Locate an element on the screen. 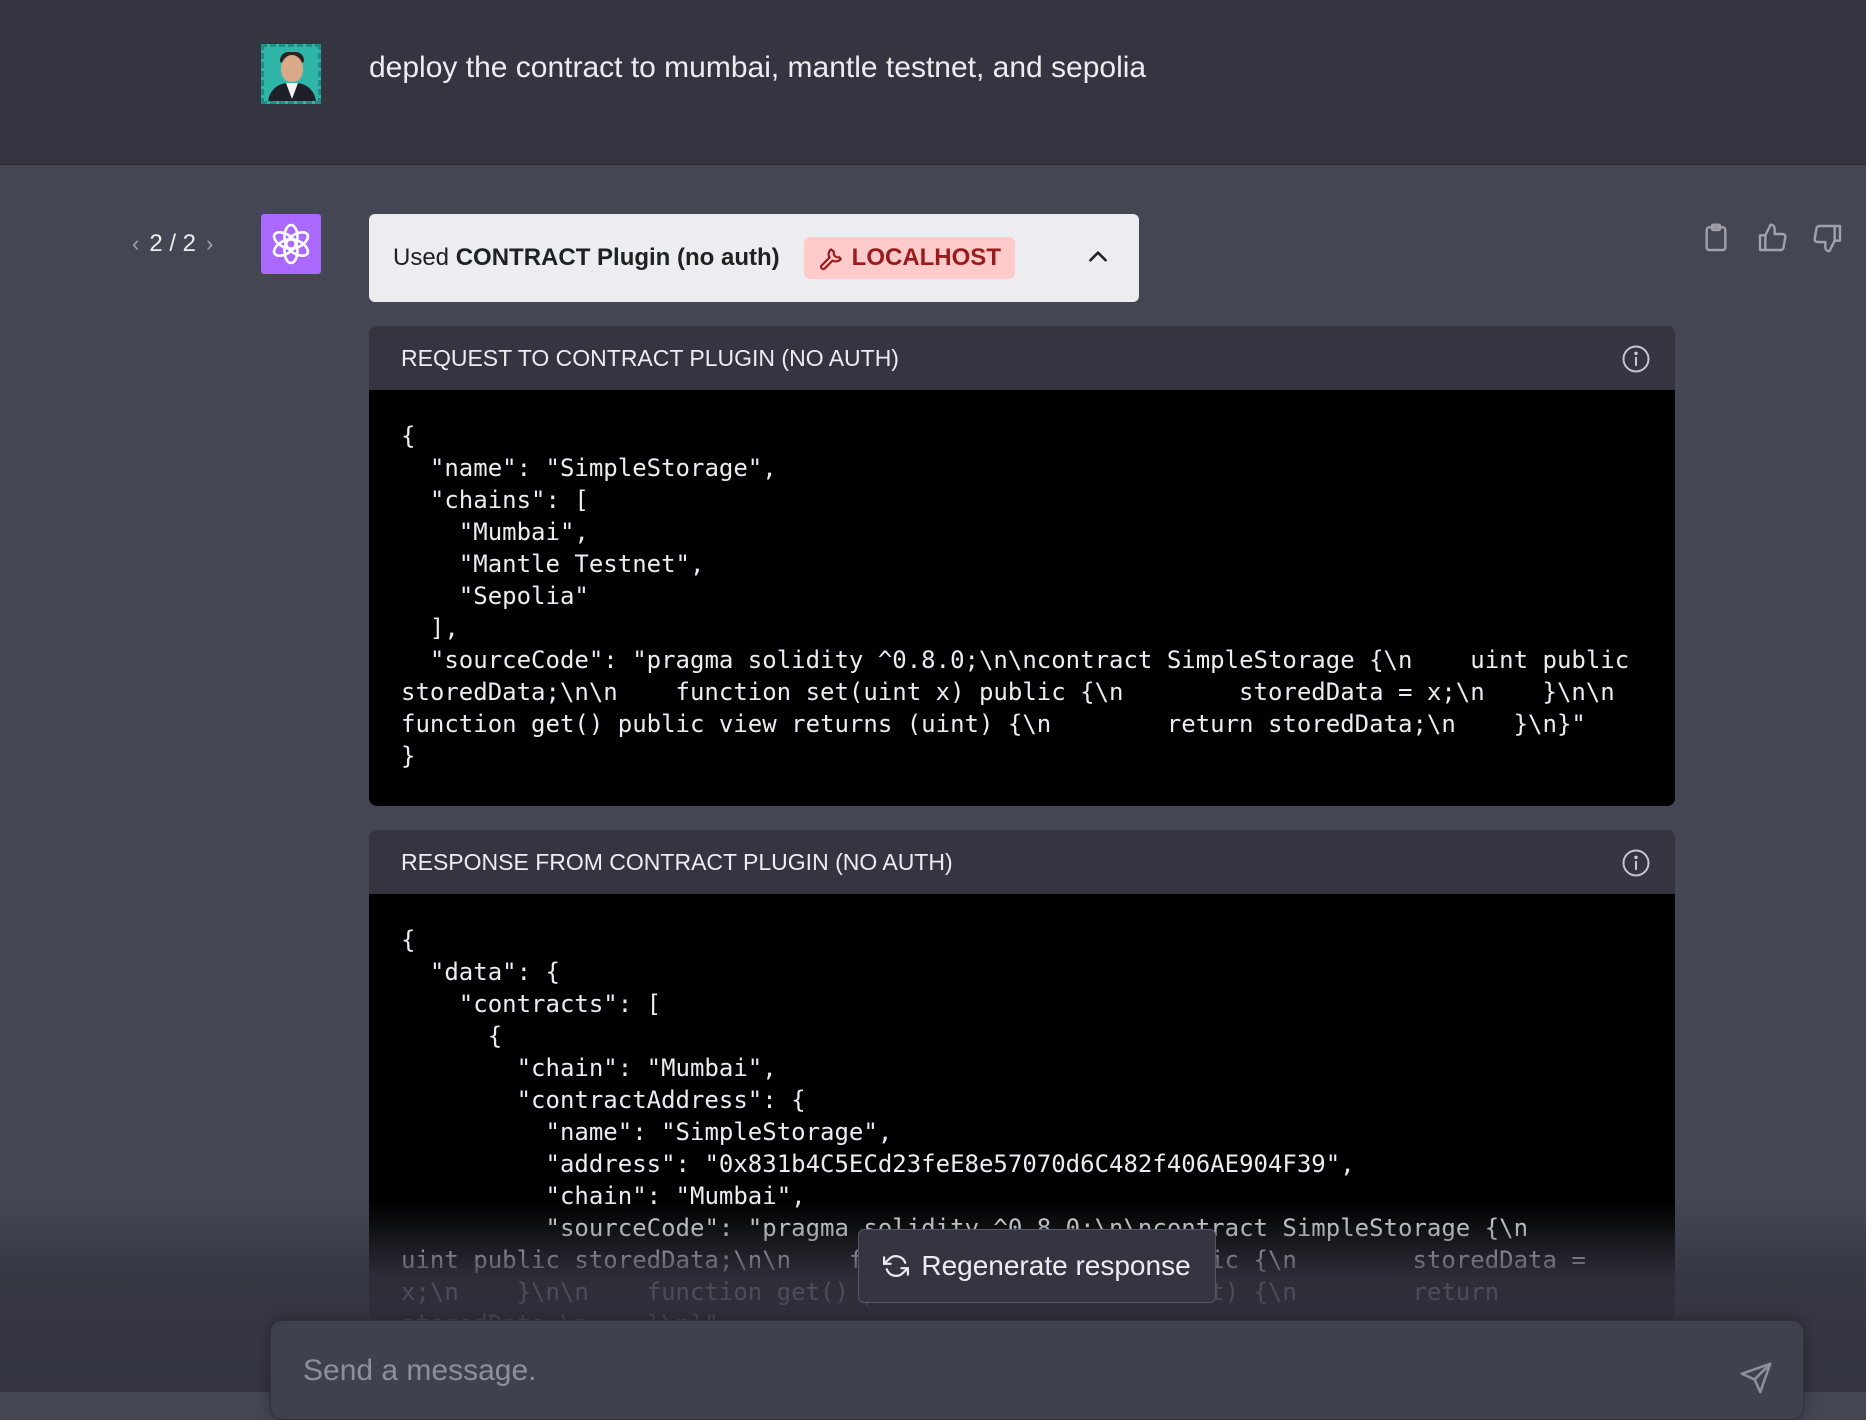 Image resolution: width=1866 pixels, height=1420 pixels. regenerate-label: Regenerate response is located at coordinates (1056, 1265).